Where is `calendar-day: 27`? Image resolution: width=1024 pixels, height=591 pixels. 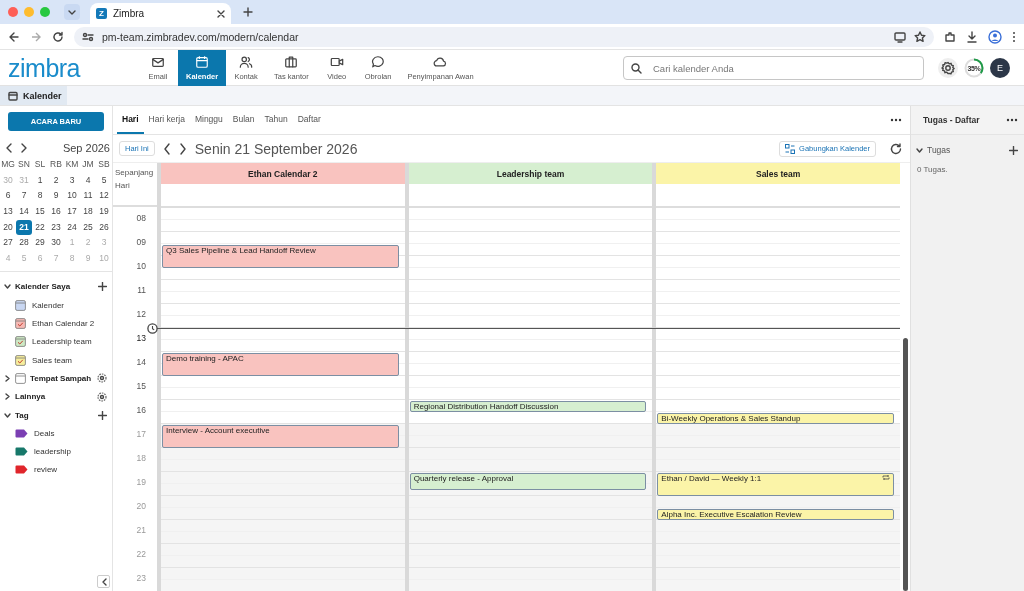
calendar-day: 27 is located at coordinates (8, 243).